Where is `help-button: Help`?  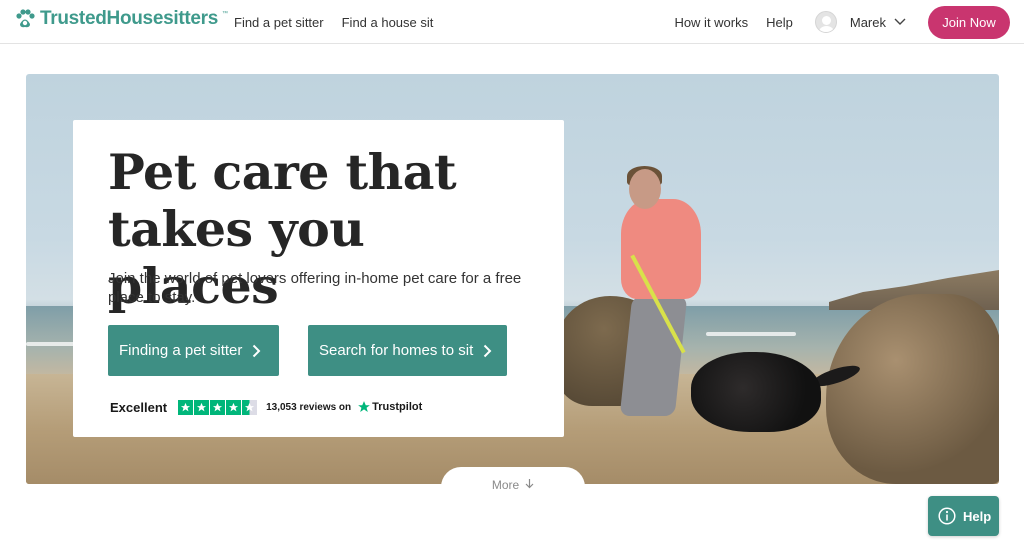
help-button: Help is located at coordinates (963, 516).